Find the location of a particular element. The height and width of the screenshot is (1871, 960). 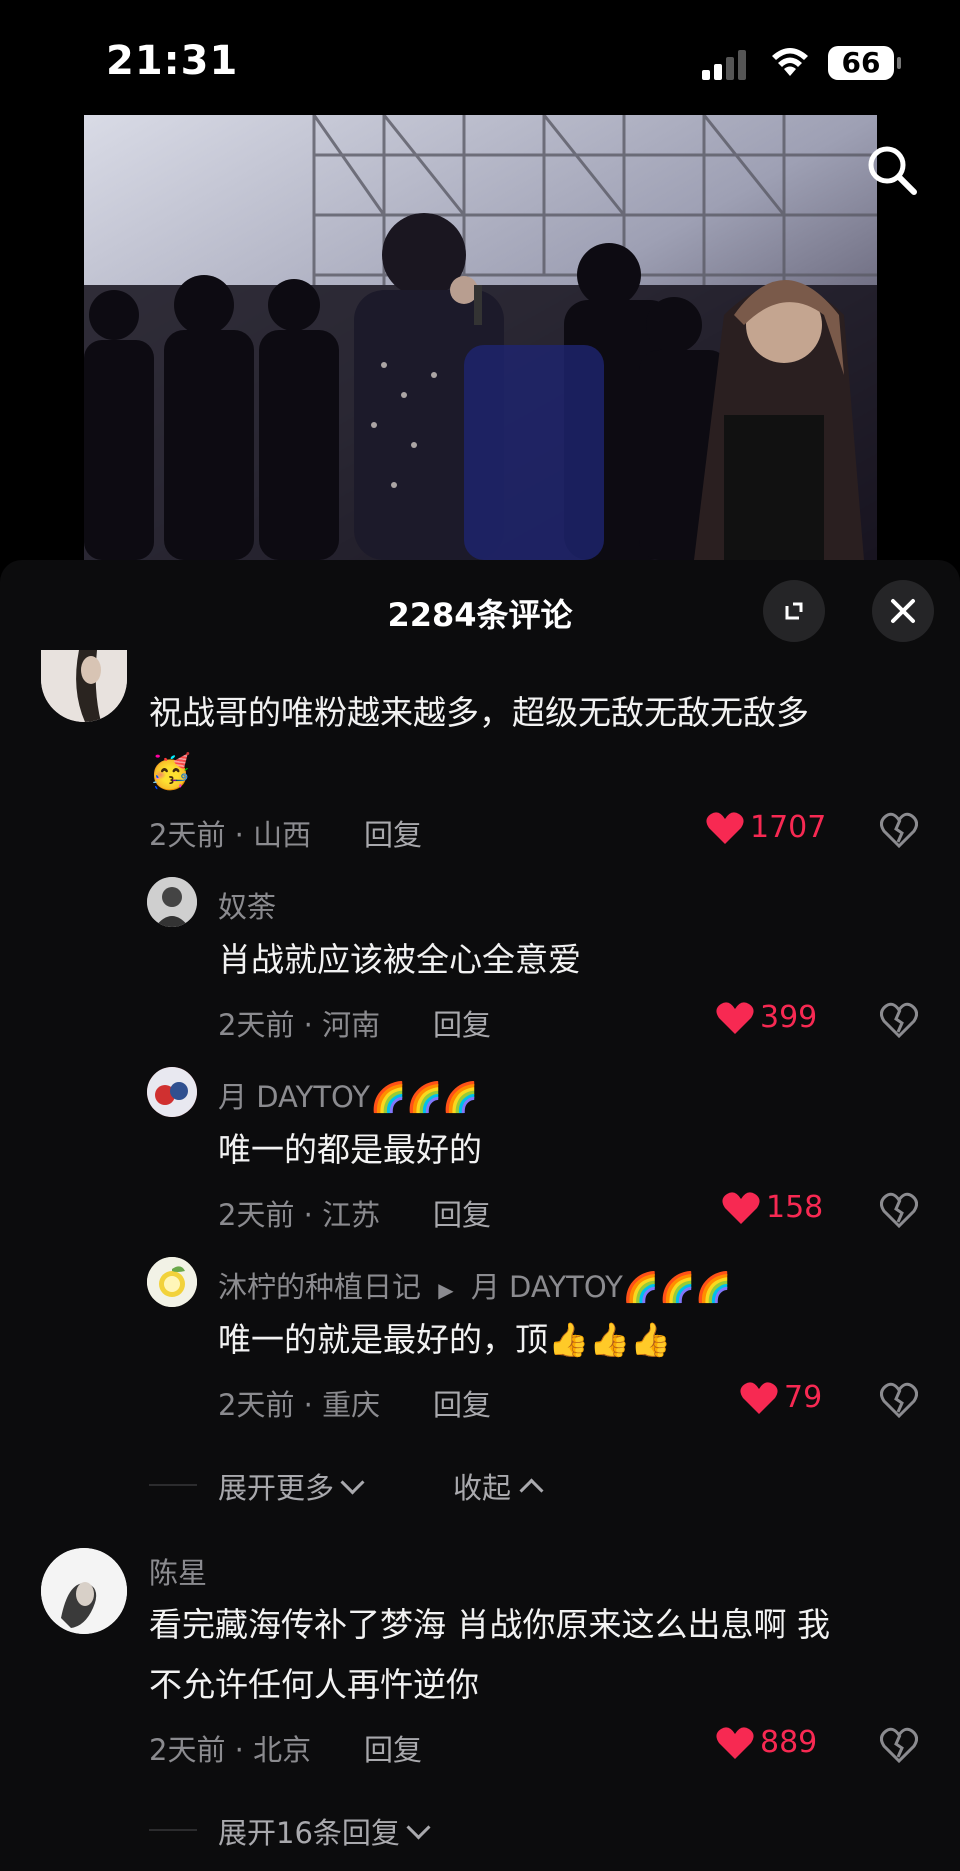

close-icon is located at coordinates (903, 611).